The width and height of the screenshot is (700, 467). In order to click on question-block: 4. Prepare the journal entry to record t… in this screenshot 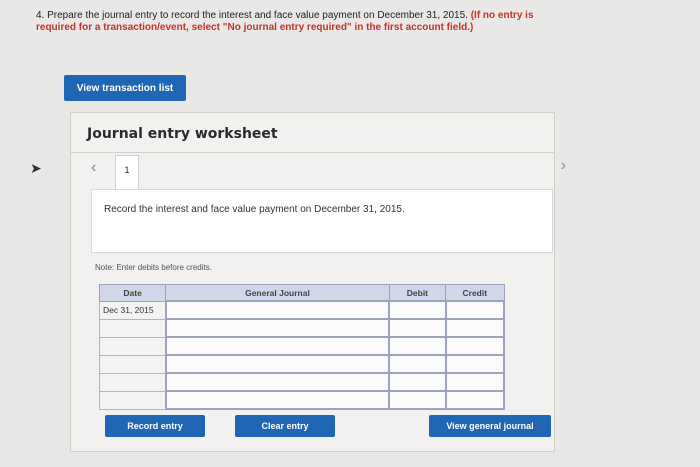, I will do `click(286, 22)`.